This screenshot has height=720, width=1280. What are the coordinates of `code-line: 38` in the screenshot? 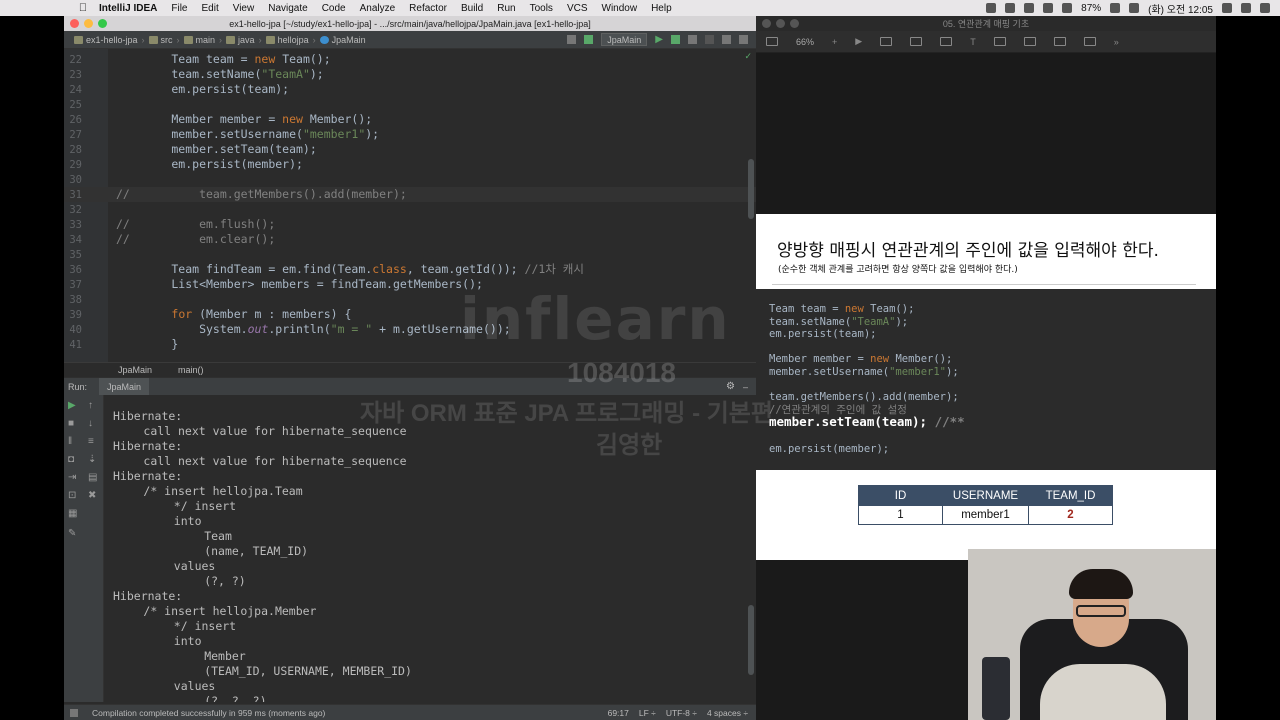 It's located at (410, 299).